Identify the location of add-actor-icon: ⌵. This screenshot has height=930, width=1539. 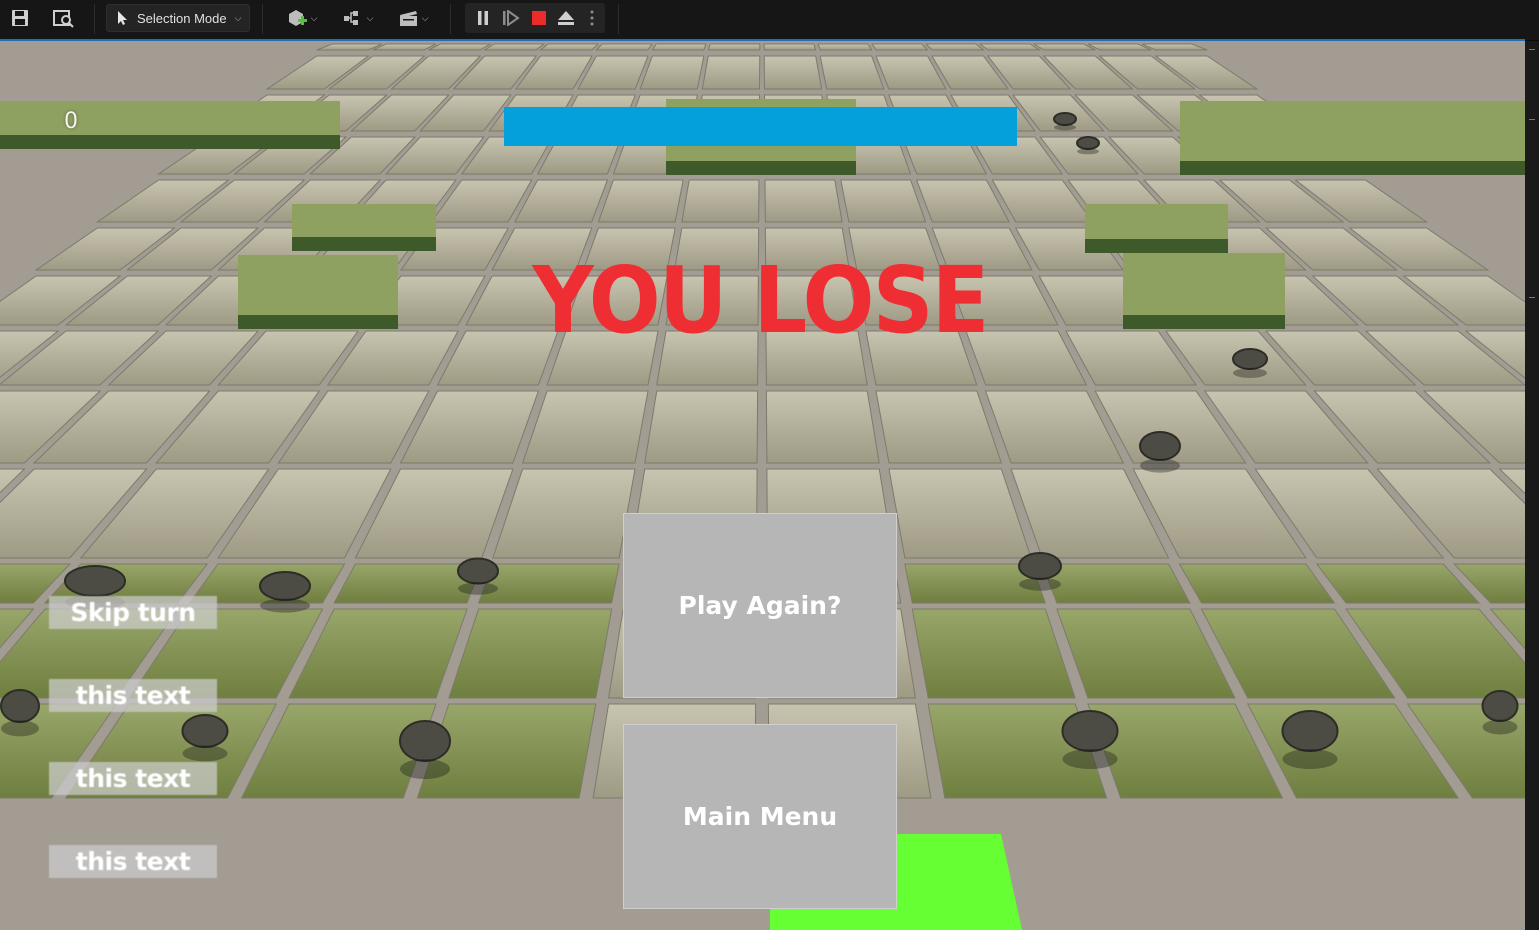
(302, 18).